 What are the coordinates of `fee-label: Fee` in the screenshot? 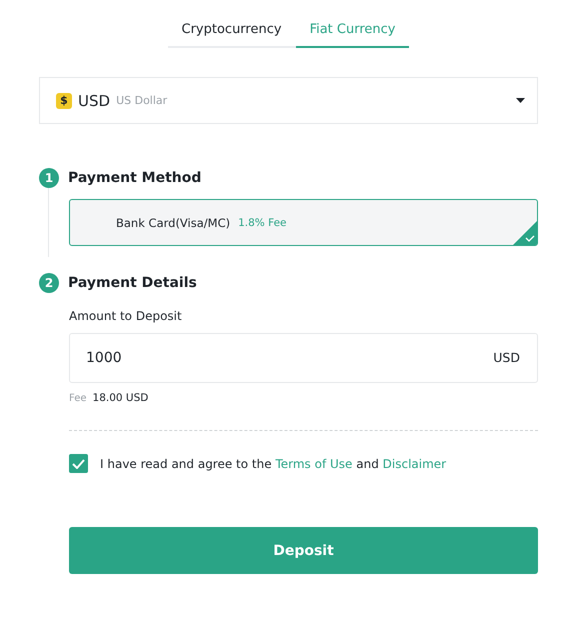 It's located at (78, 398).